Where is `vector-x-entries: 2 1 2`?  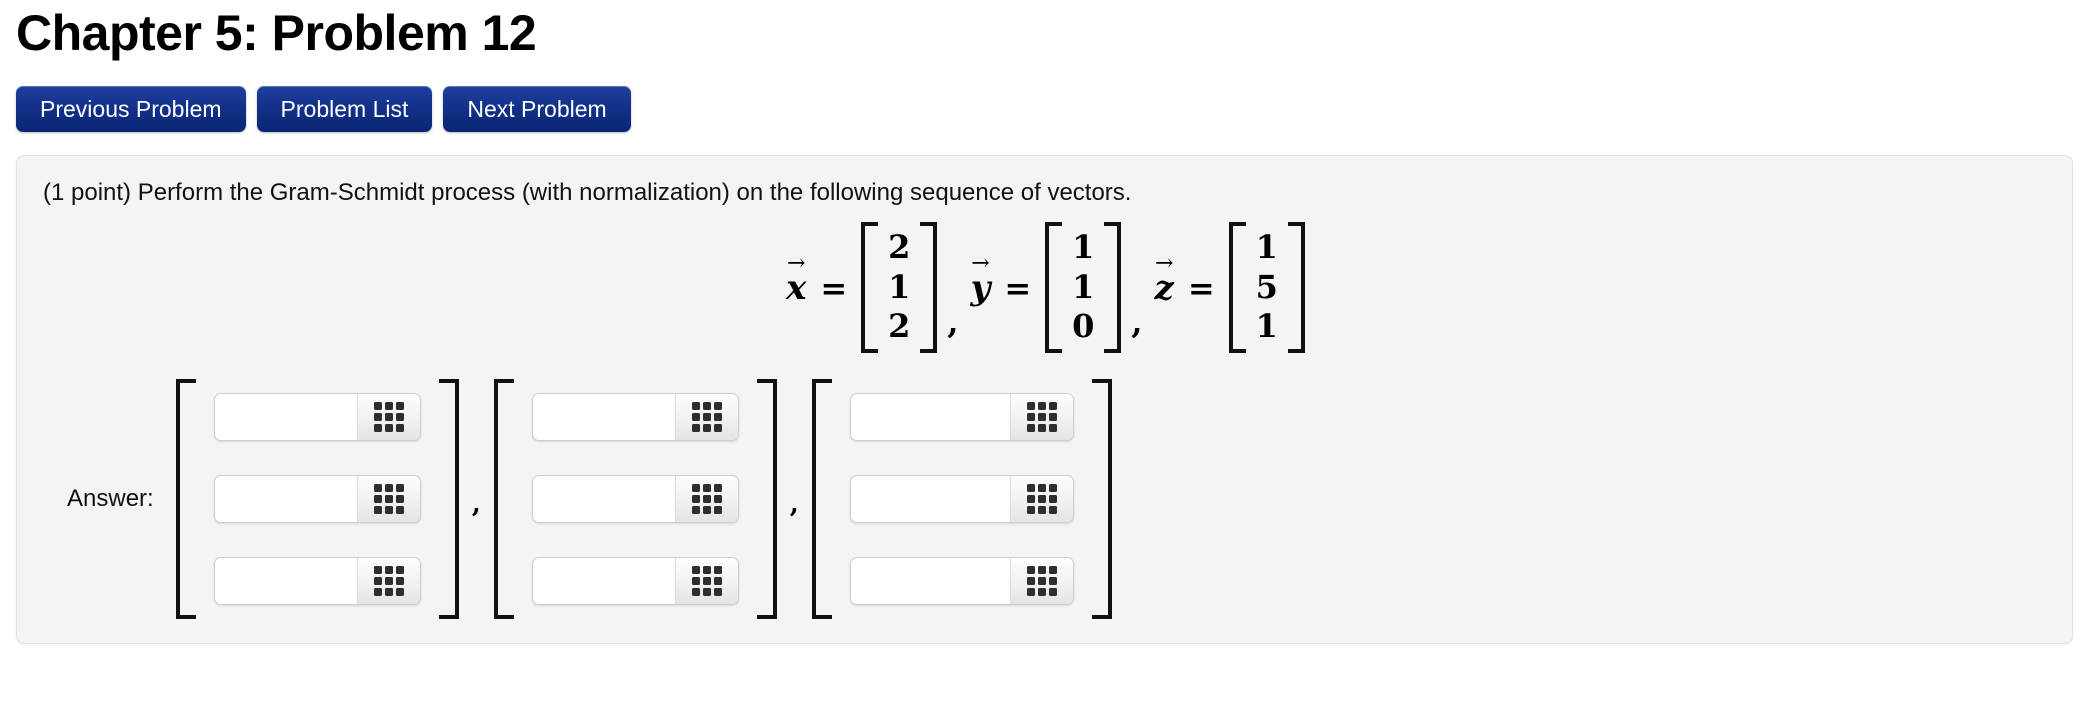 vector-x-entries: 2 1 2 is located at coordinates (899, 287).